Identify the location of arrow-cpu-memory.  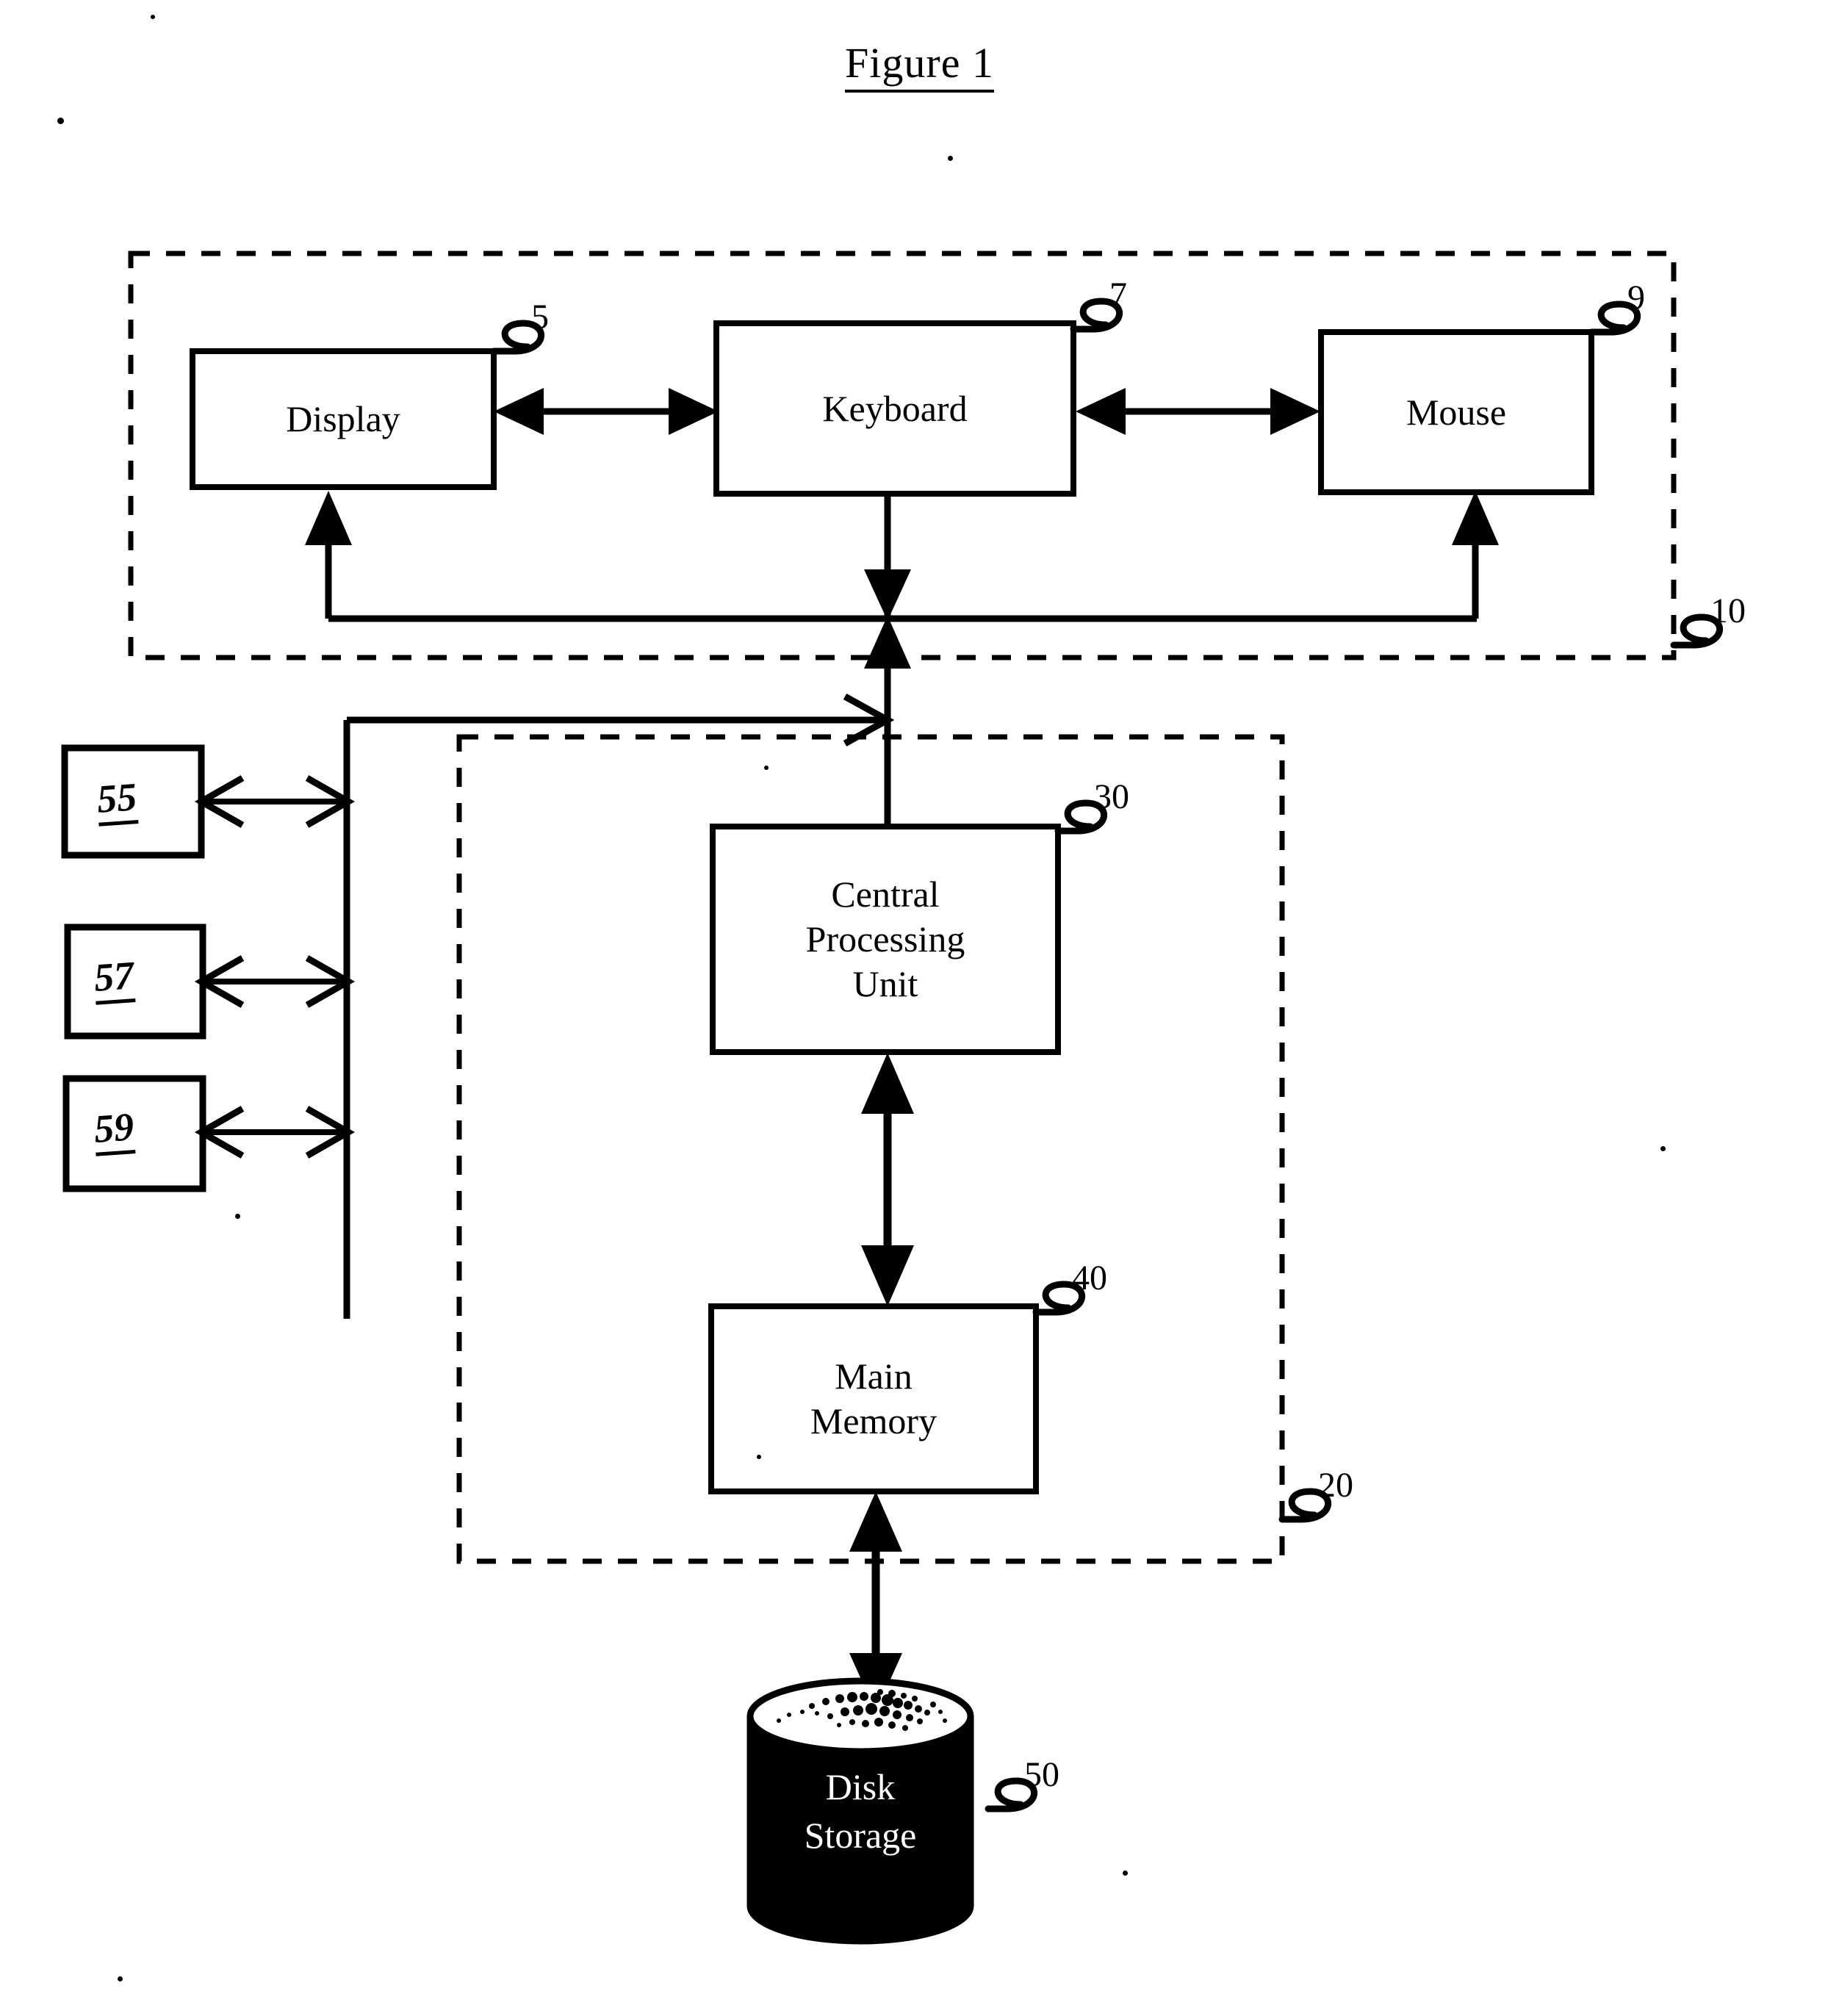
(887, 1180).